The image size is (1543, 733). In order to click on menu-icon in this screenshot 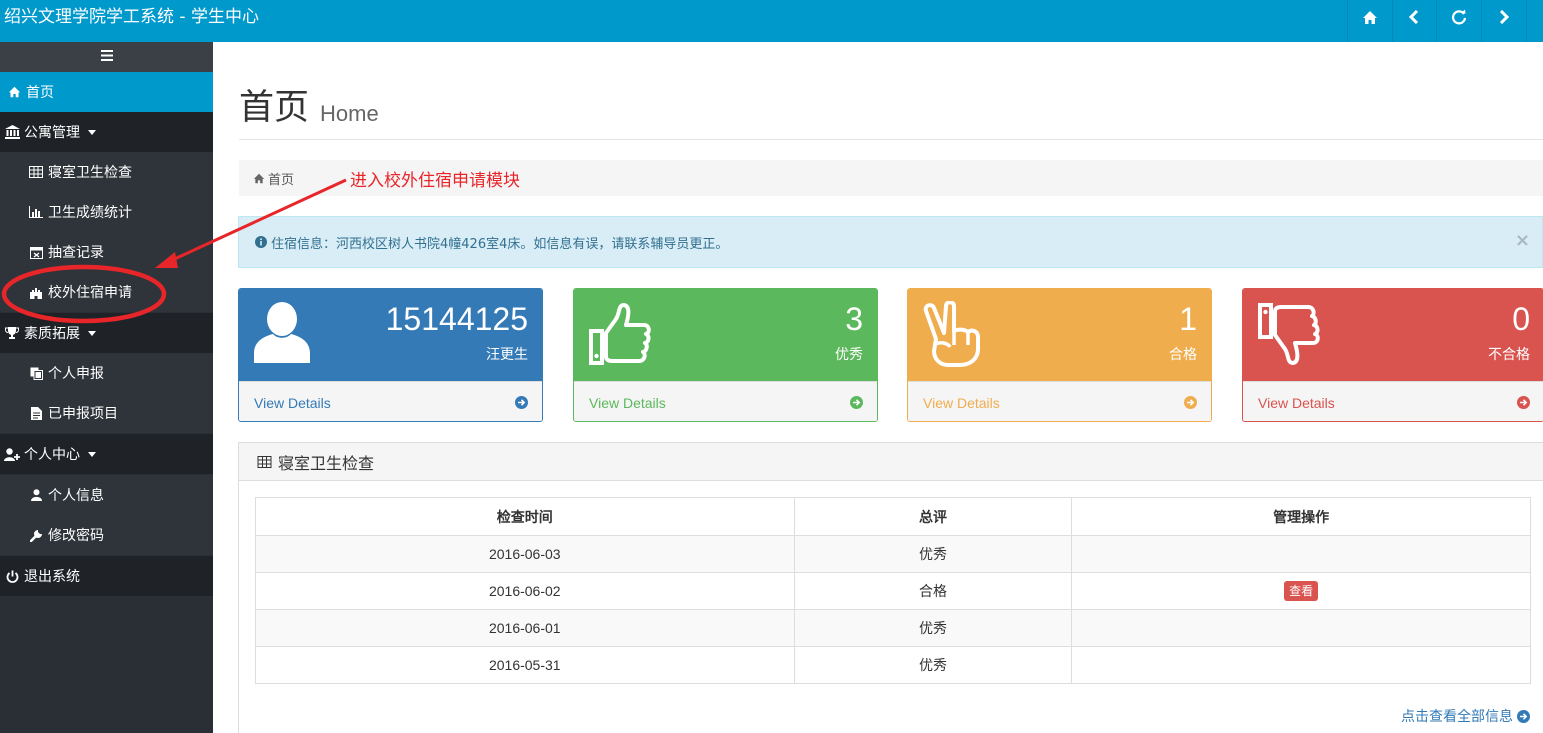, I will do `click(106, 57)`.